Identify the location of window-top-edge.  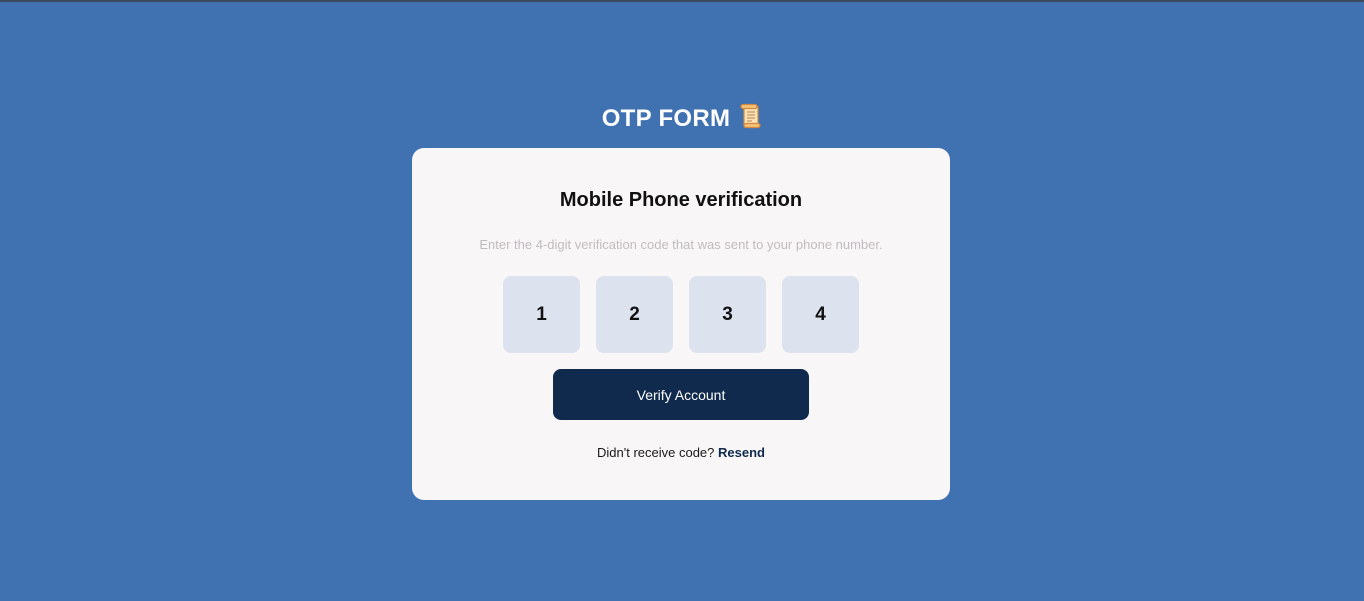
(682, 1).